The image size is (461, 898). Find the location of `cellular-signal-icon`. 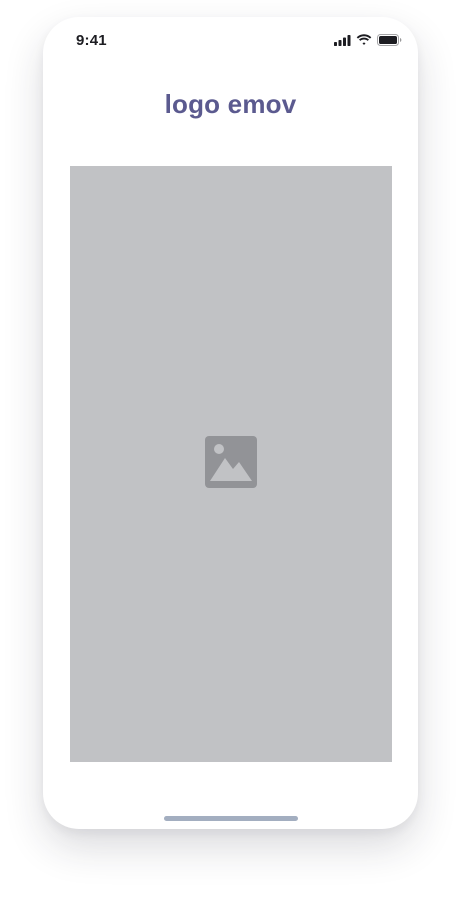

cellular-signal-icon is located at coordinates (342, 40).